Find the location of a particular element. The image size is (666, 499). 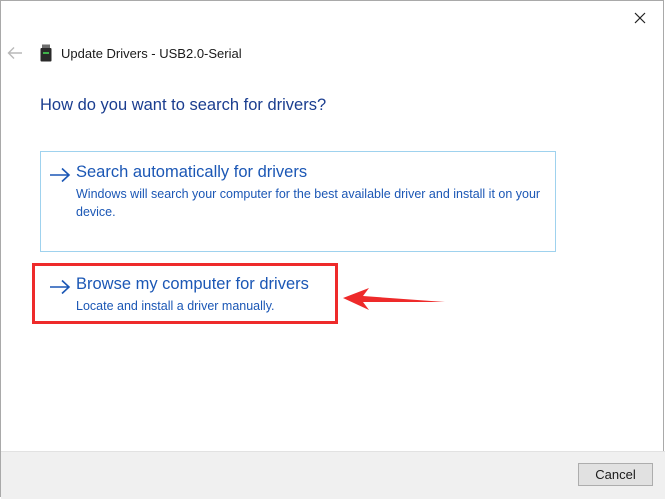

close-button is located at coordinates (640, 18).